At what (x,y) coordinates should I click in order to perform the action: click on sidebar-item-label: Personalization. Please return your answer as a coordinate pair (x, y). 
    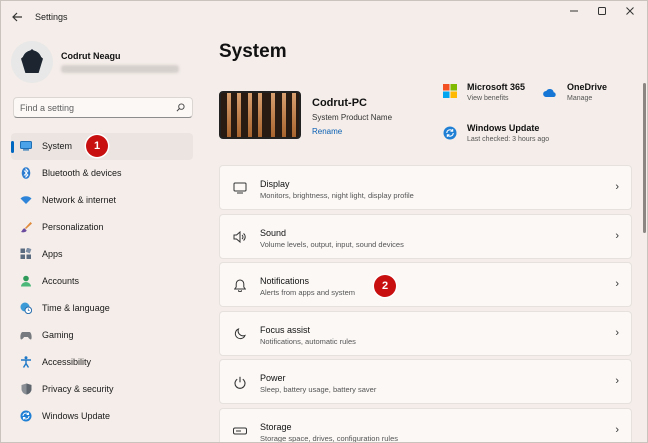
    Looking at the image, I should click on (73, 227).